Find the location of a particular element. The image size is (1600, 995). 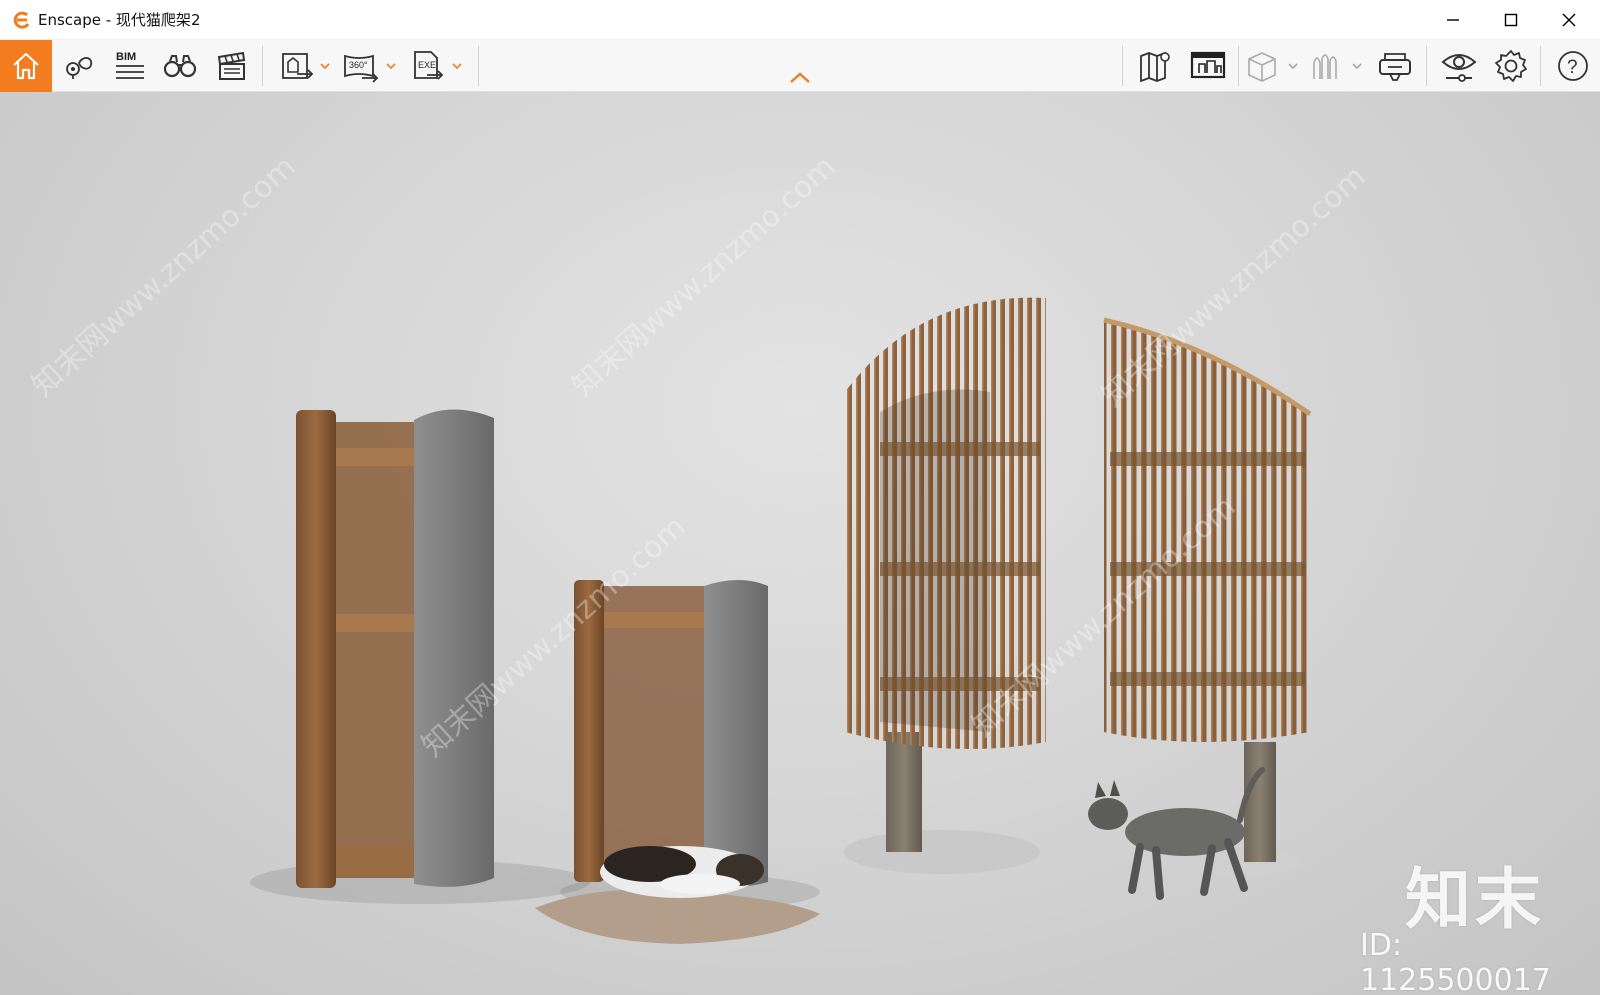

bim-icon: BIM is located at coordinates (130, 65).